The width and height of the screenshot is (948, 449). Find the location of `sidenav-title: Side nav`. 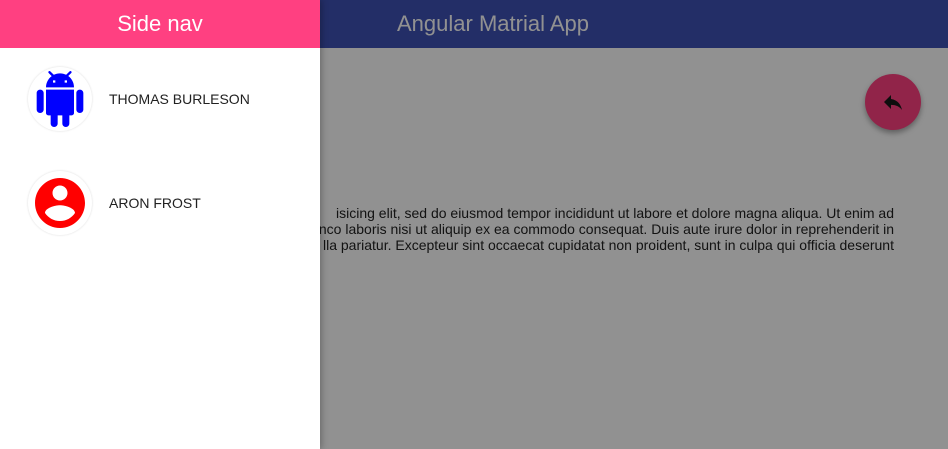

sidenav-title: Side nav is located at coordinates (160, 23).